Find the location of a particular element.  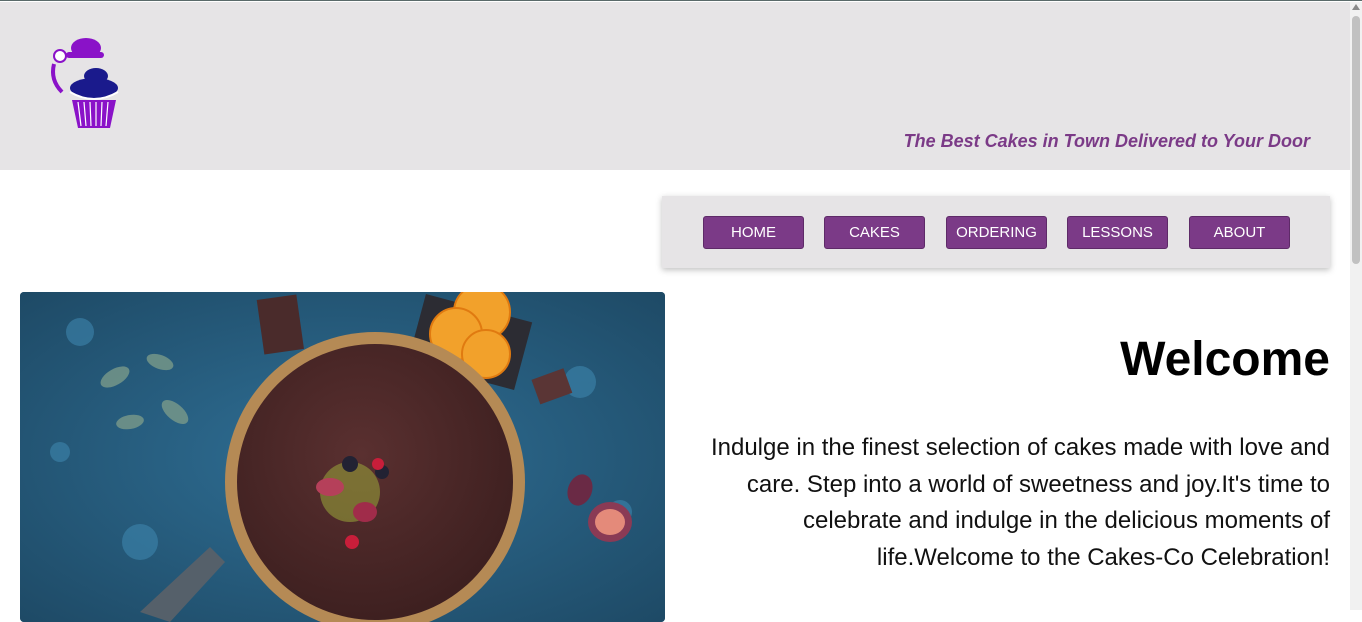

scrollbar-thumb is located at coordinates (1356, 140).